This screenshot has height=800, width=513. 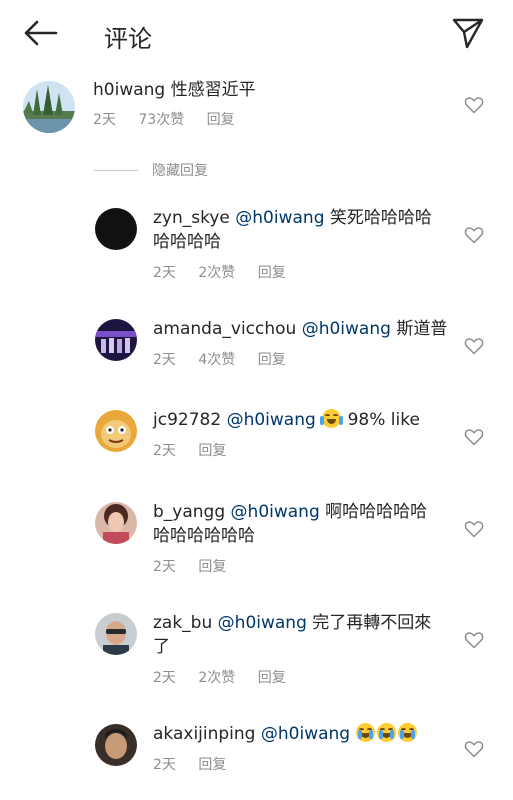 What do you see at coordinates (216, 360) in the screenshot?
I see `like-count: 4次赞` at bounding box center [216, 360].